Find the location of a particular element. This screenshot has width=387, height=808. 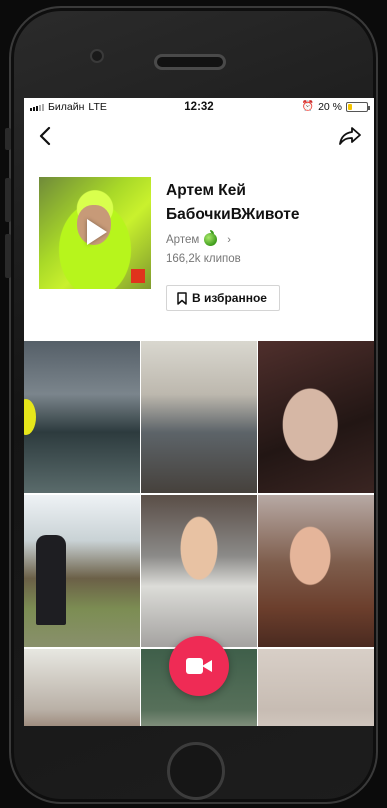

video-camera-icon is located at coordinates (199, 666).